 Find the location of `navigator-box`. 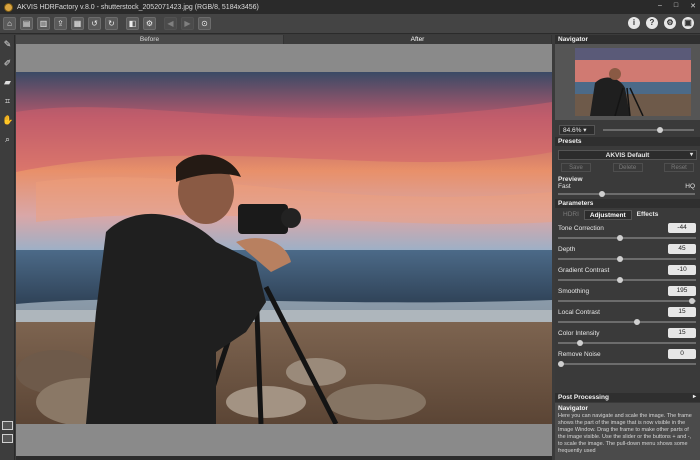

navigator-box is located at coordinates (627, 82).